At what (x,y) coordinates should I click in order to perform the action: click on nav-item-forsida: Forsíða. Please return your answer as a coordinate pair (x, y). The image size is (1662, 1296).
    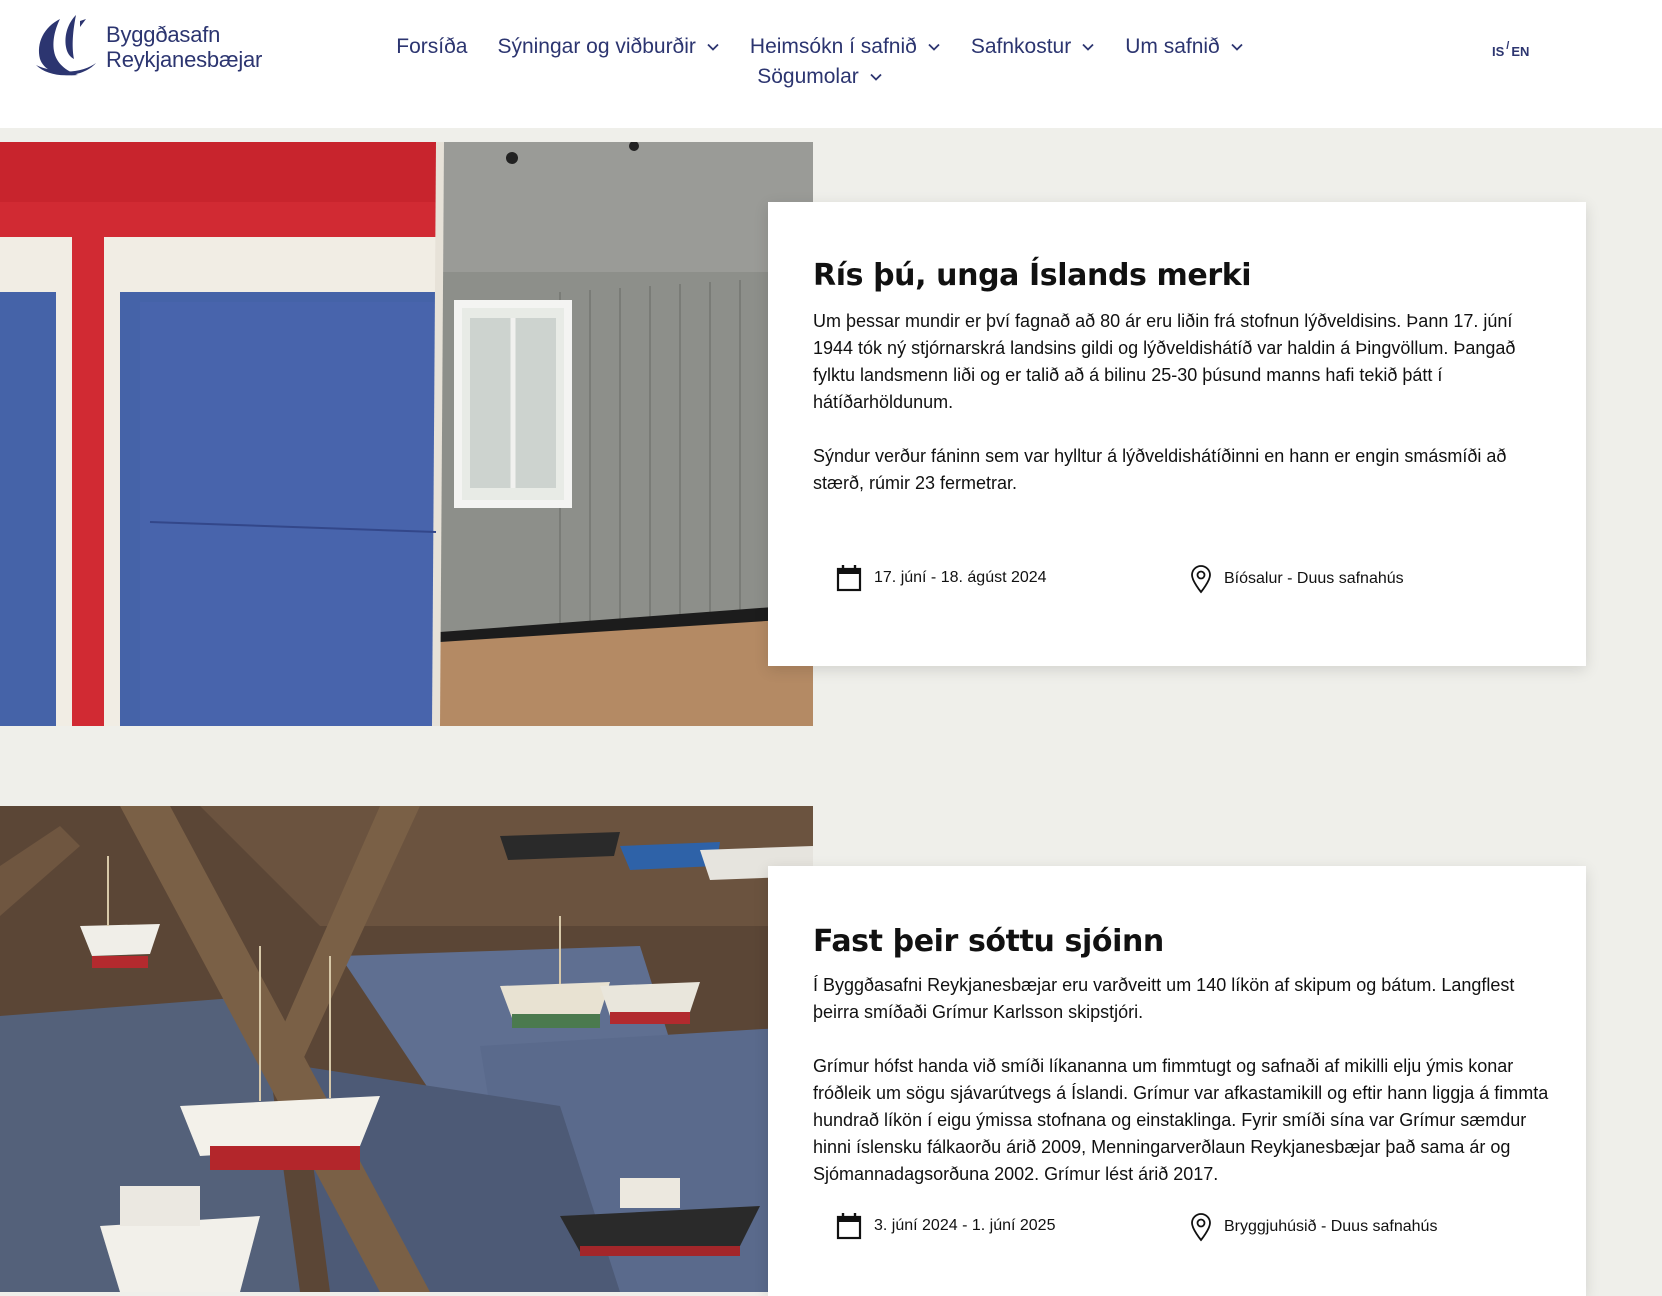
    Looking at the image, I should click on (431, 47).